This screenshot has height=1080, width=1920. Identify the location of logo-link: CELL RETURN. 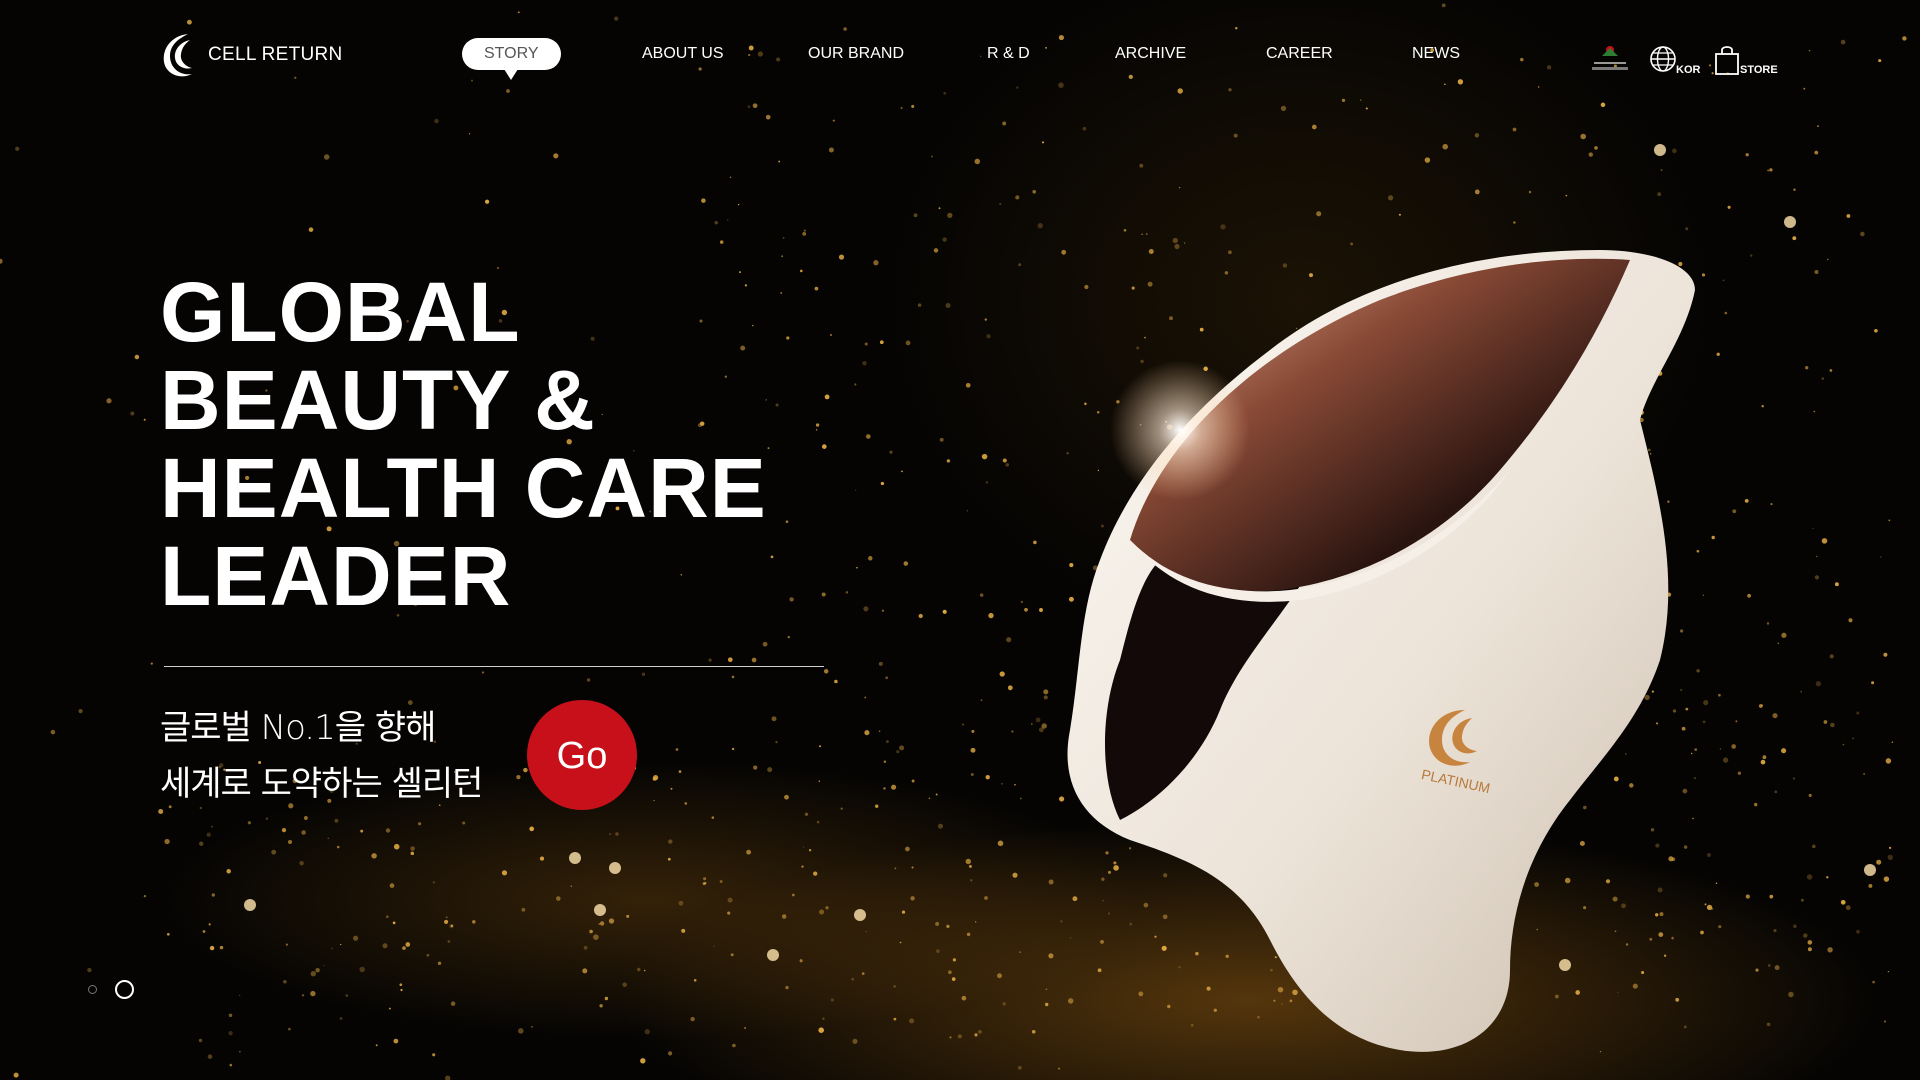
(251, 55).